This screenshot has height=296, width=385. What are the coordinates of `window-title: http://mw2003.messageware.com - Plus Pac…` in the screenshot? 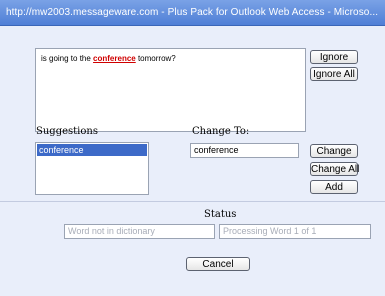 It's located at (192, 12).